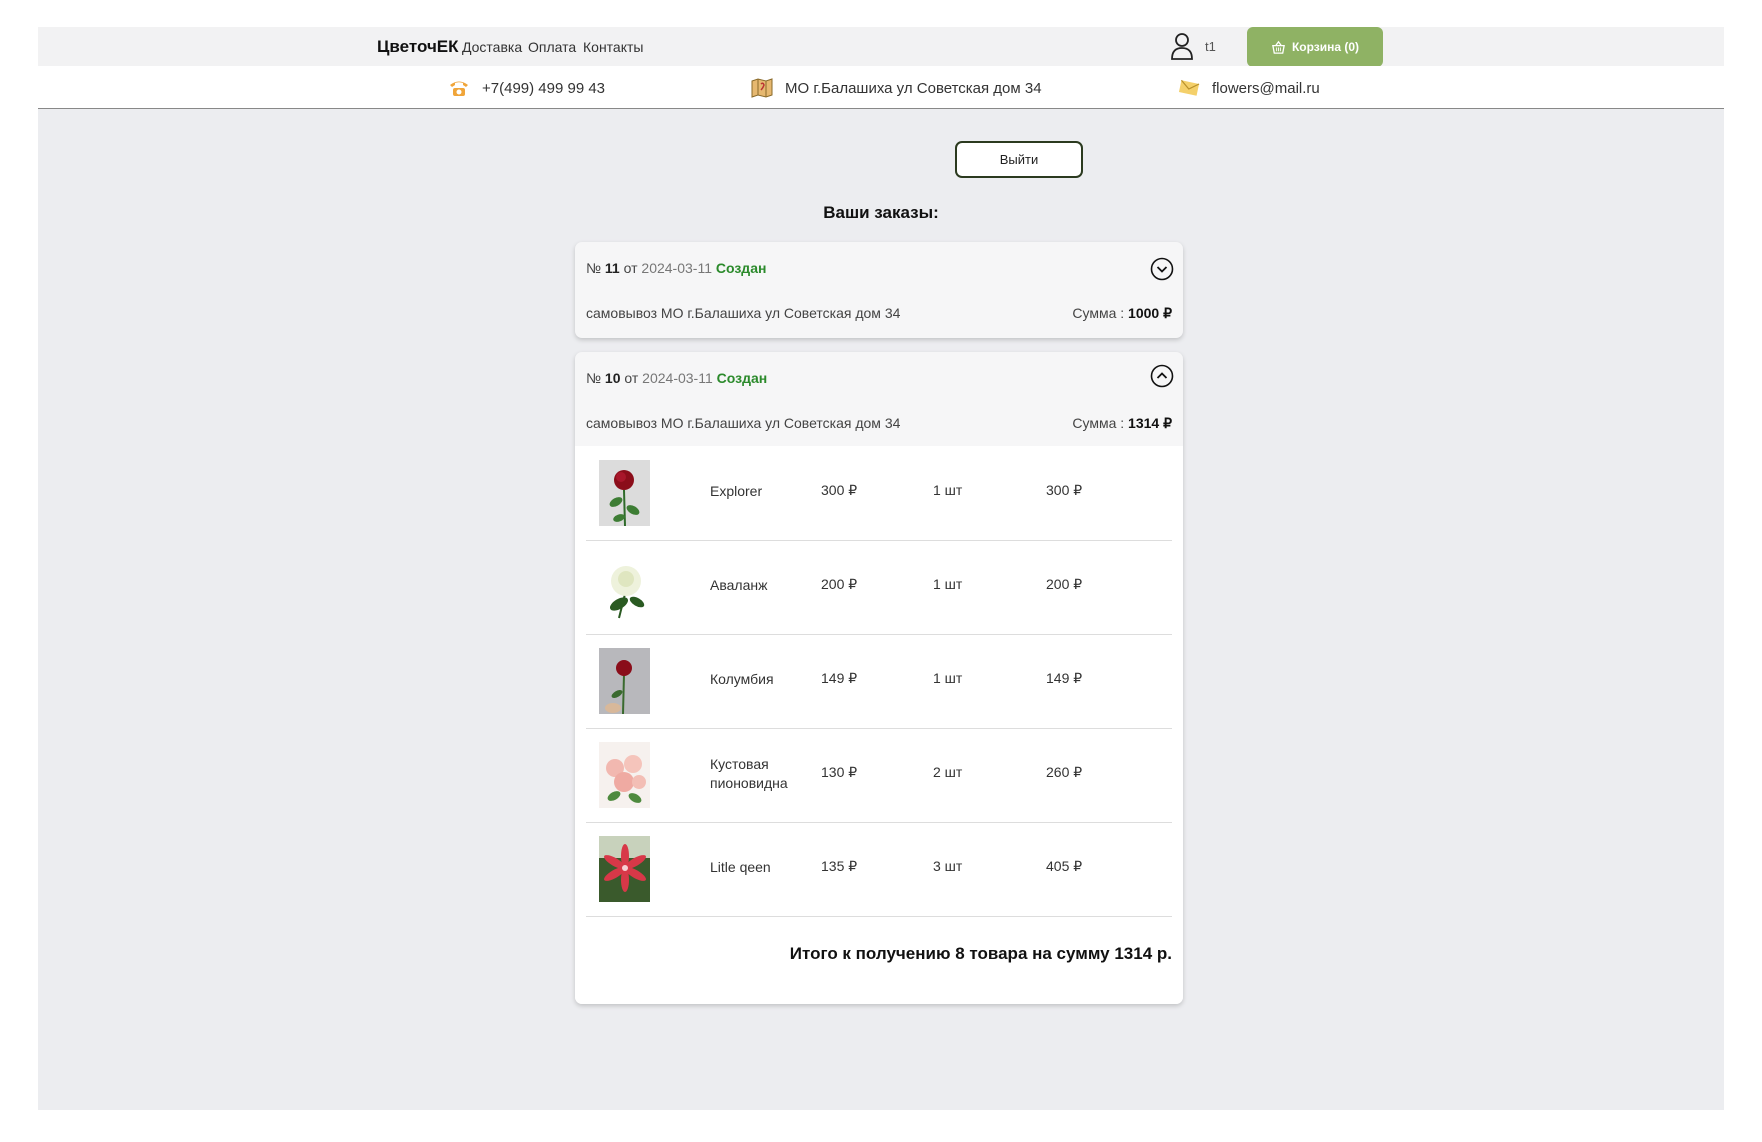 The height and width of the screenshot is (1142, 1762). Describe the element at coordinates (1325, 47) in the screenshot. I see `cart-label: Корзина (0)` at that location.